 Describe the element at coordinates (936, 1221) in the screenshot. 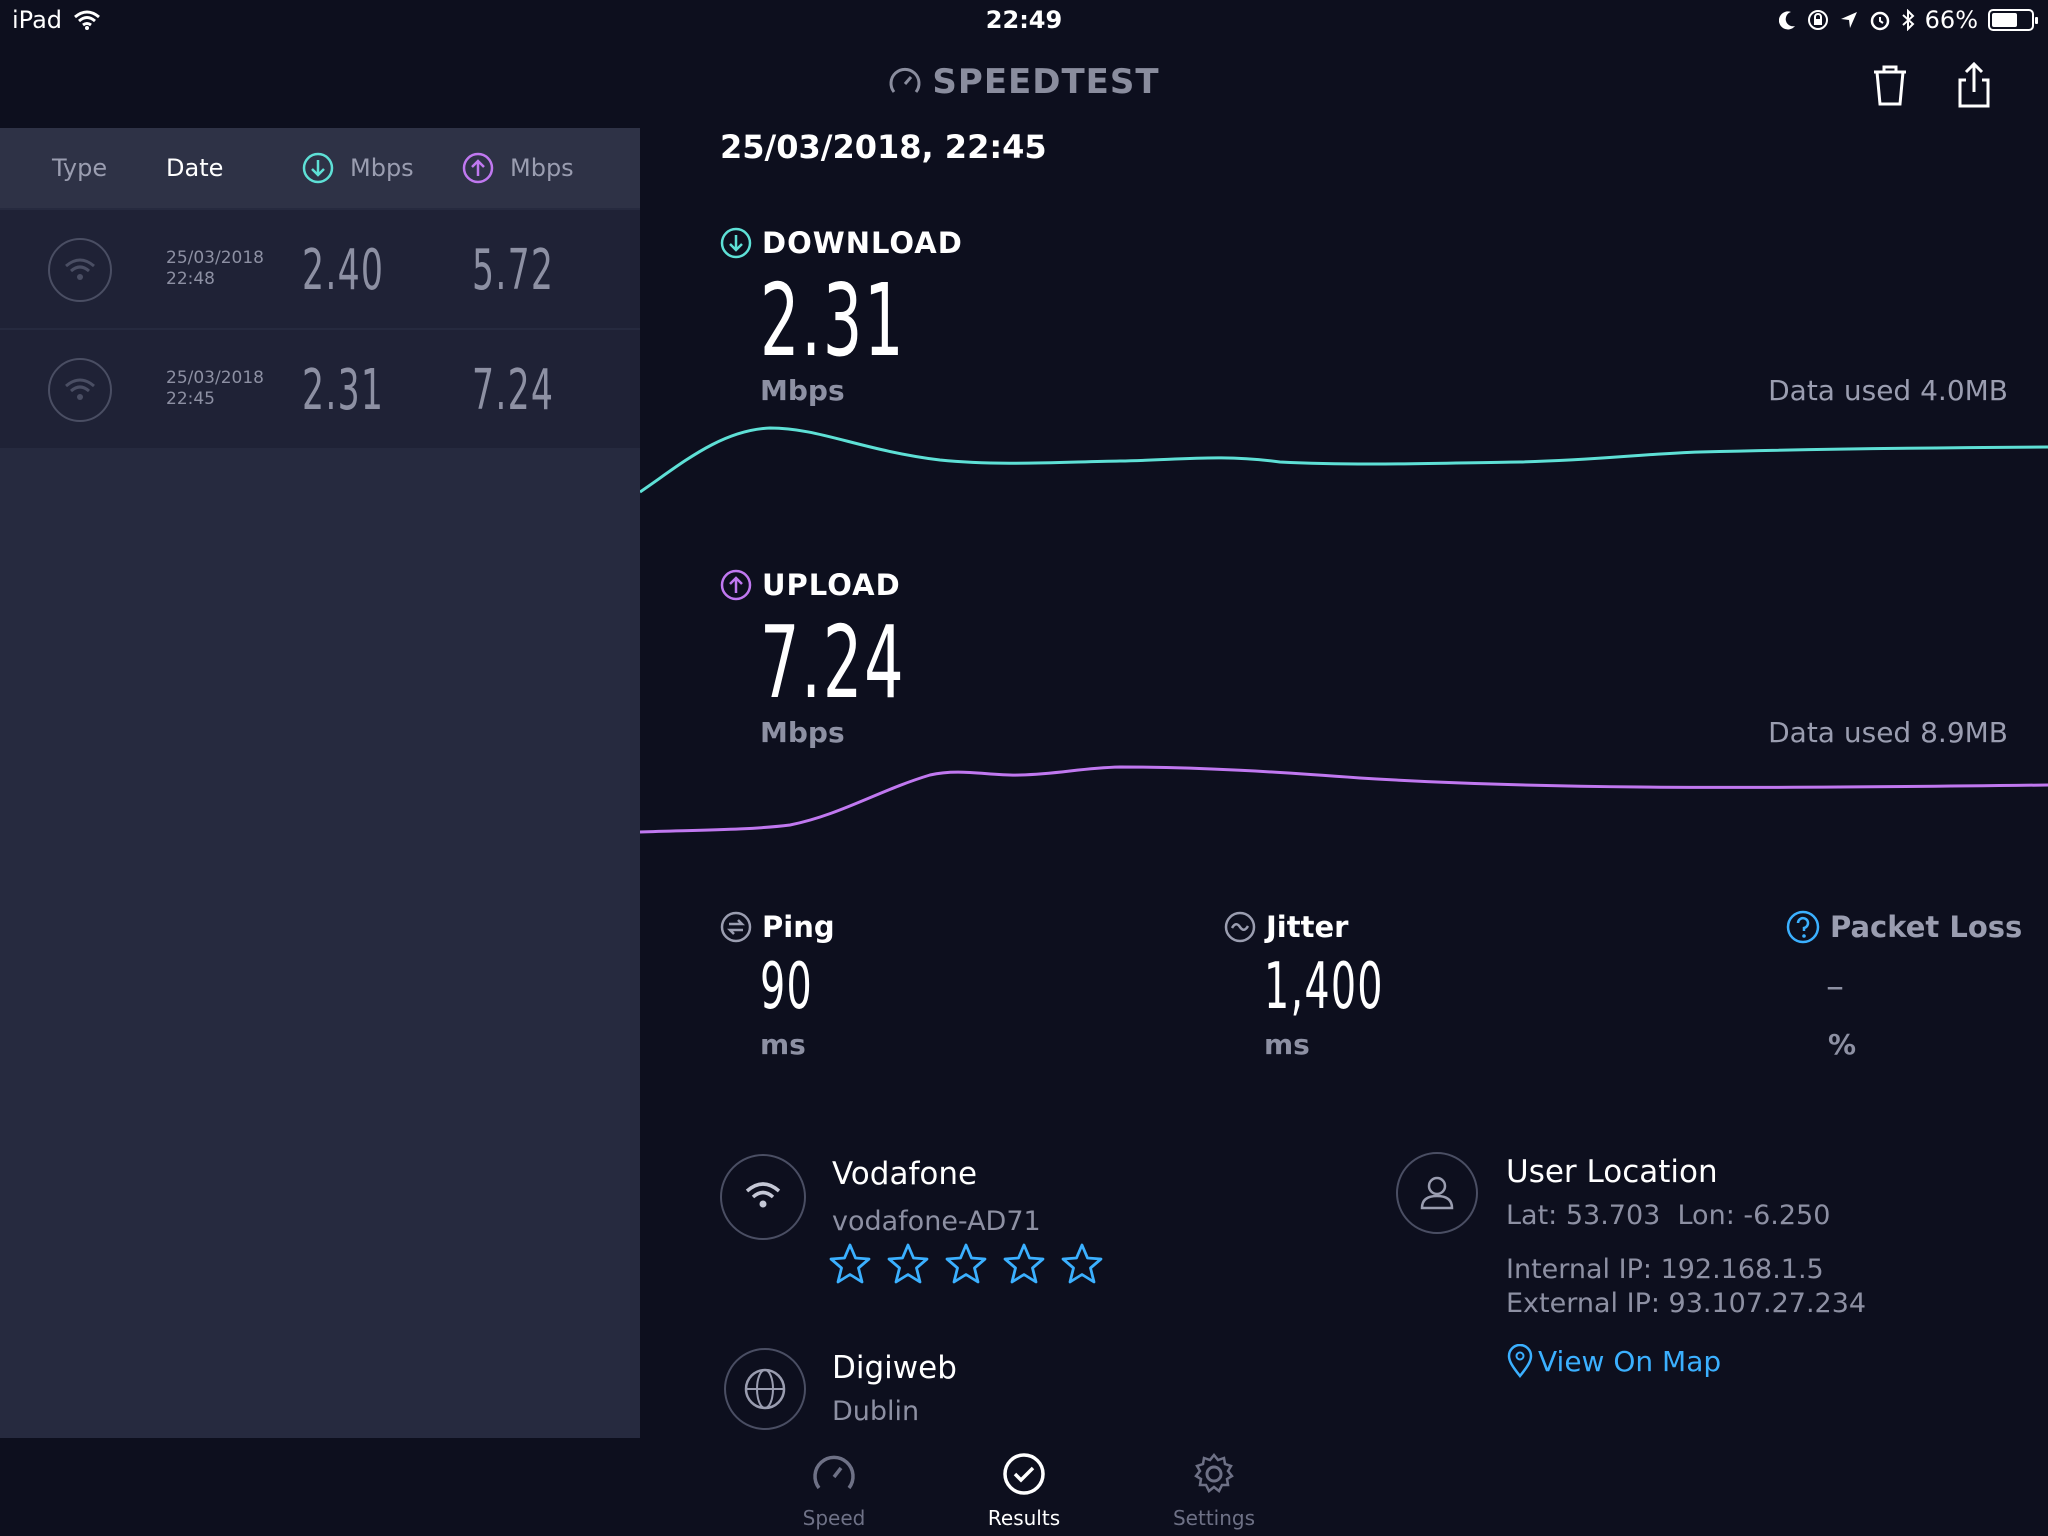

I see `network-name: vodafone-AD71` at that location.